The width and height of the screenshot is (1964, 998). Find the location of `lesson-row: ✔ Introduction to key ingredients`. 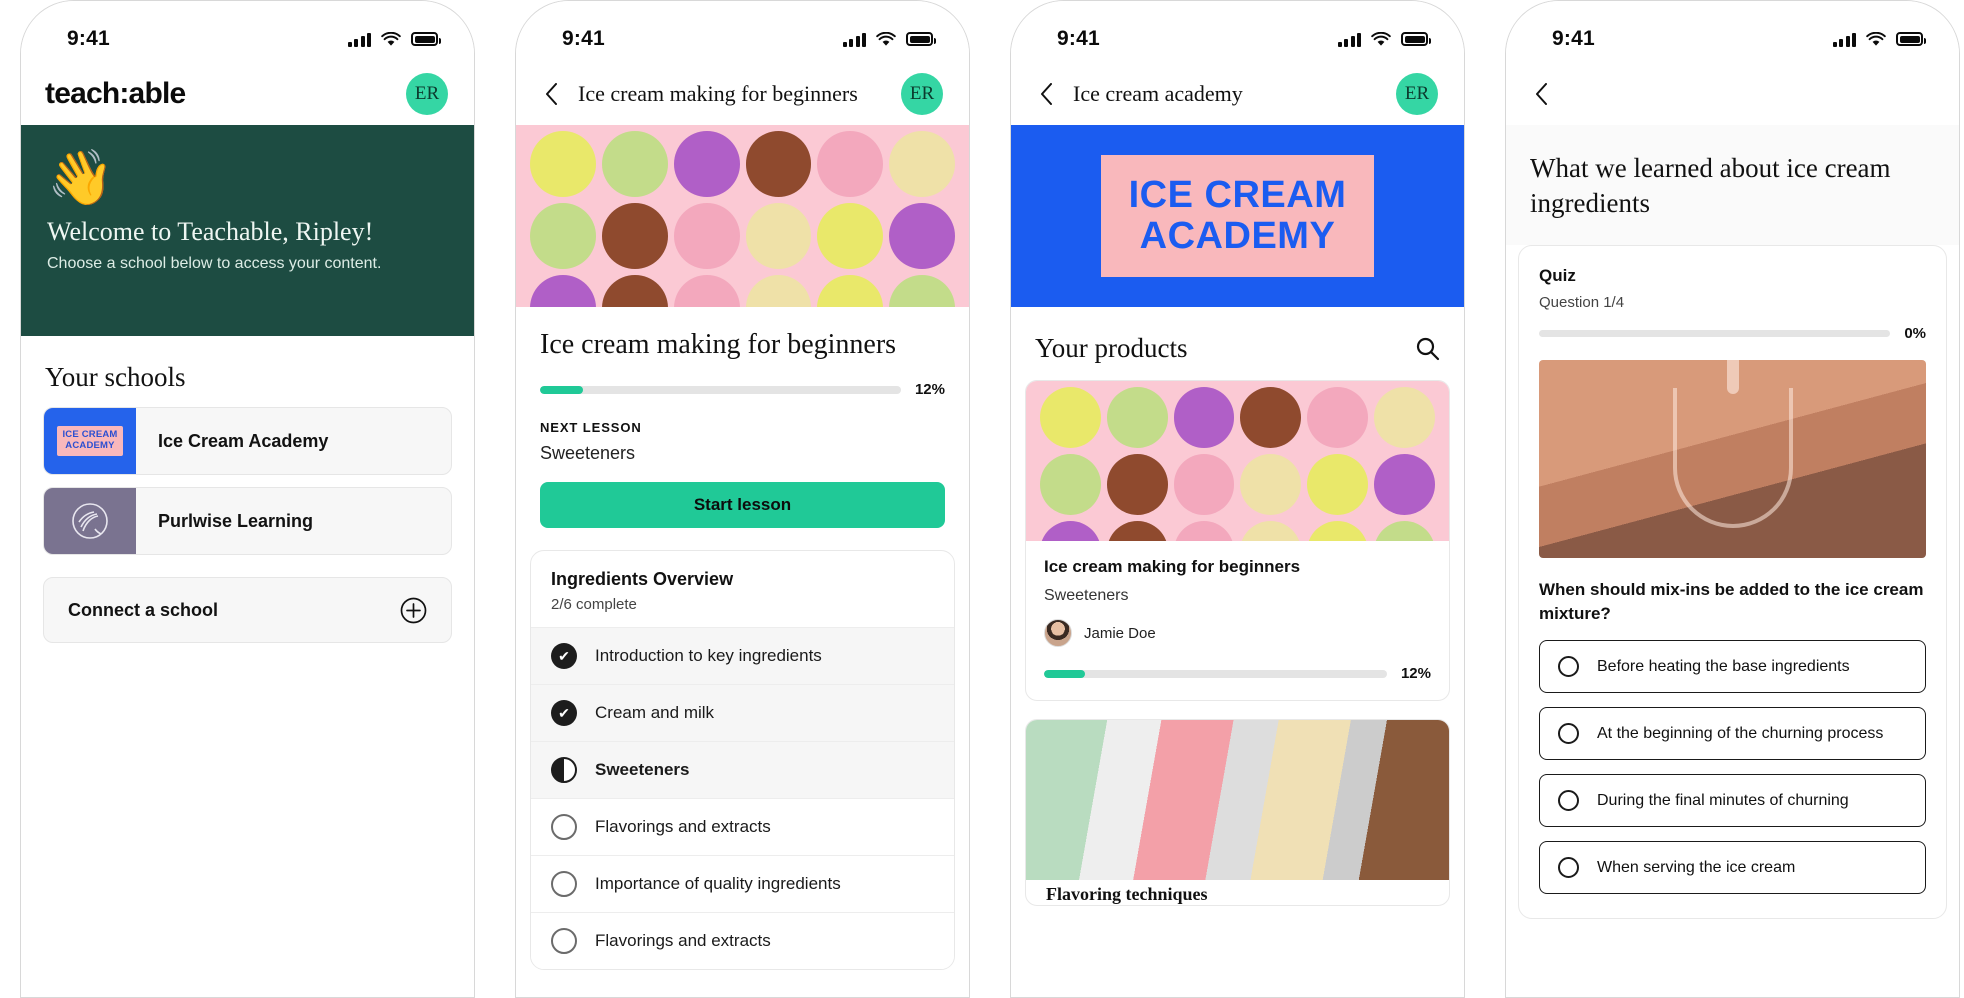

lesson-row: ✔ Introduction to key ingredients is located at coordinates (742, 655).